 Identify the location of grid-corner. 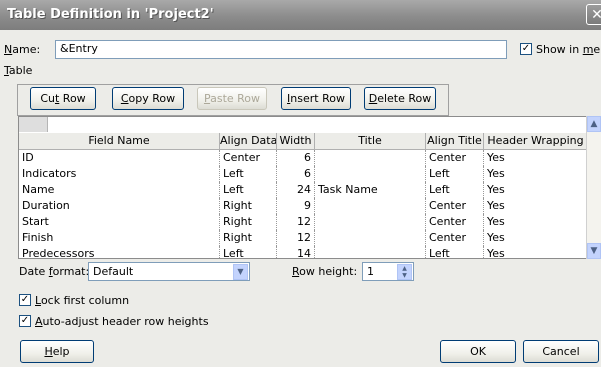
(33, 124).